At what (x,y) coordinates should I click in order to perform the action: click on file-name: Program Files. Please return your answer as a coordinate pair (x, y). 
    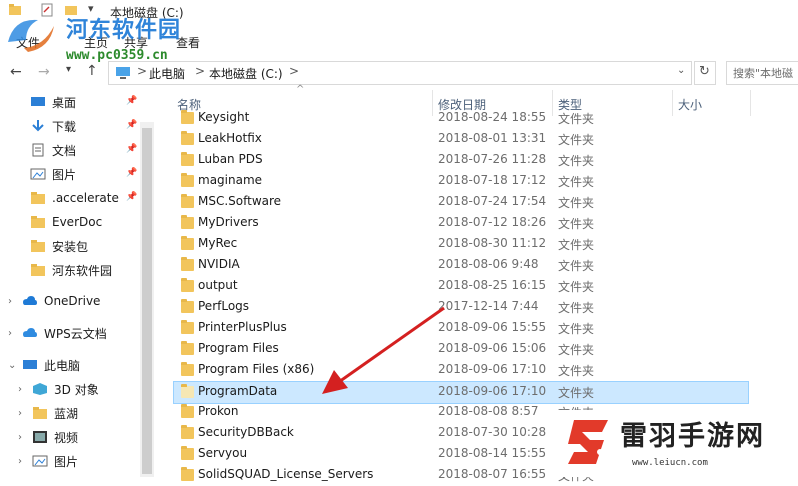
    Looking at the image, I should click on (238, 348).